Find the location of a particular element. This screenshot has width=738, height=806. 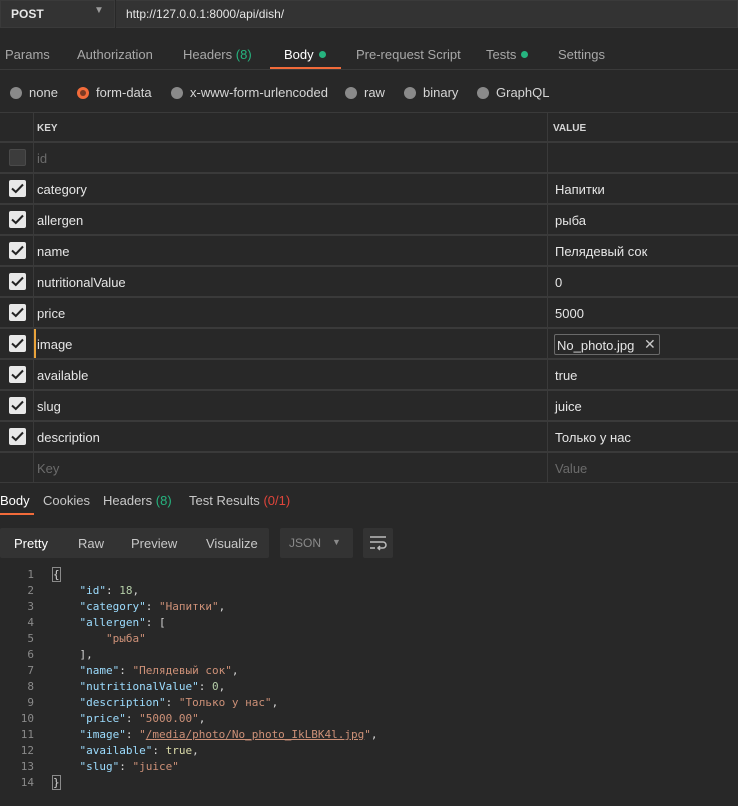

new-key-input: Key is located at coordinates (291, 467).